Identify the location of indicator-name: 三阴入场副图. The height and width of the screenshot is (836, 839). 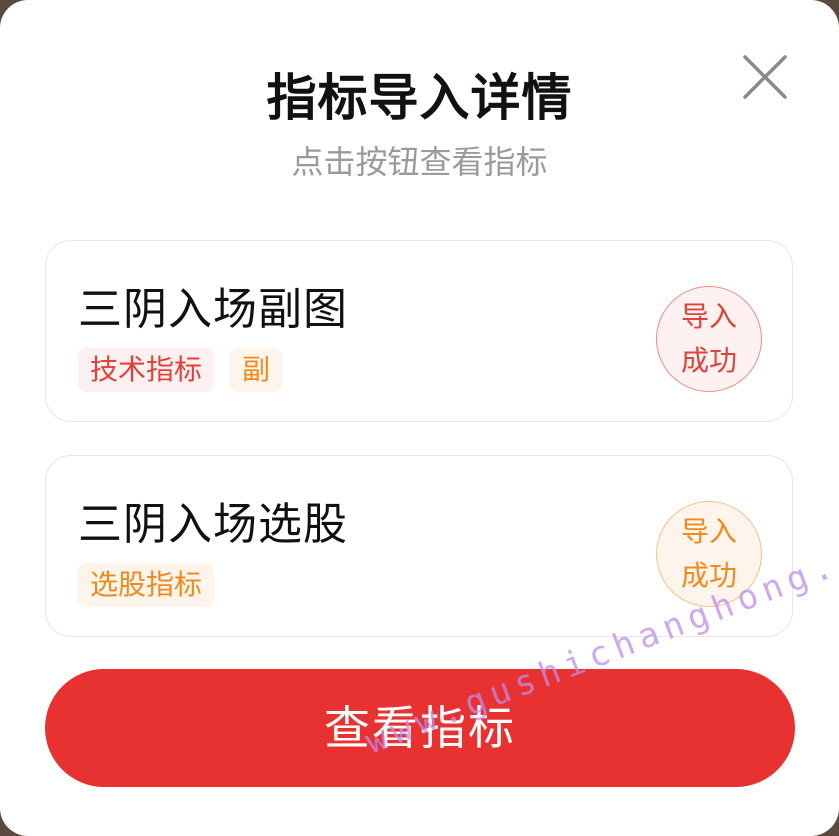
(213, 309).